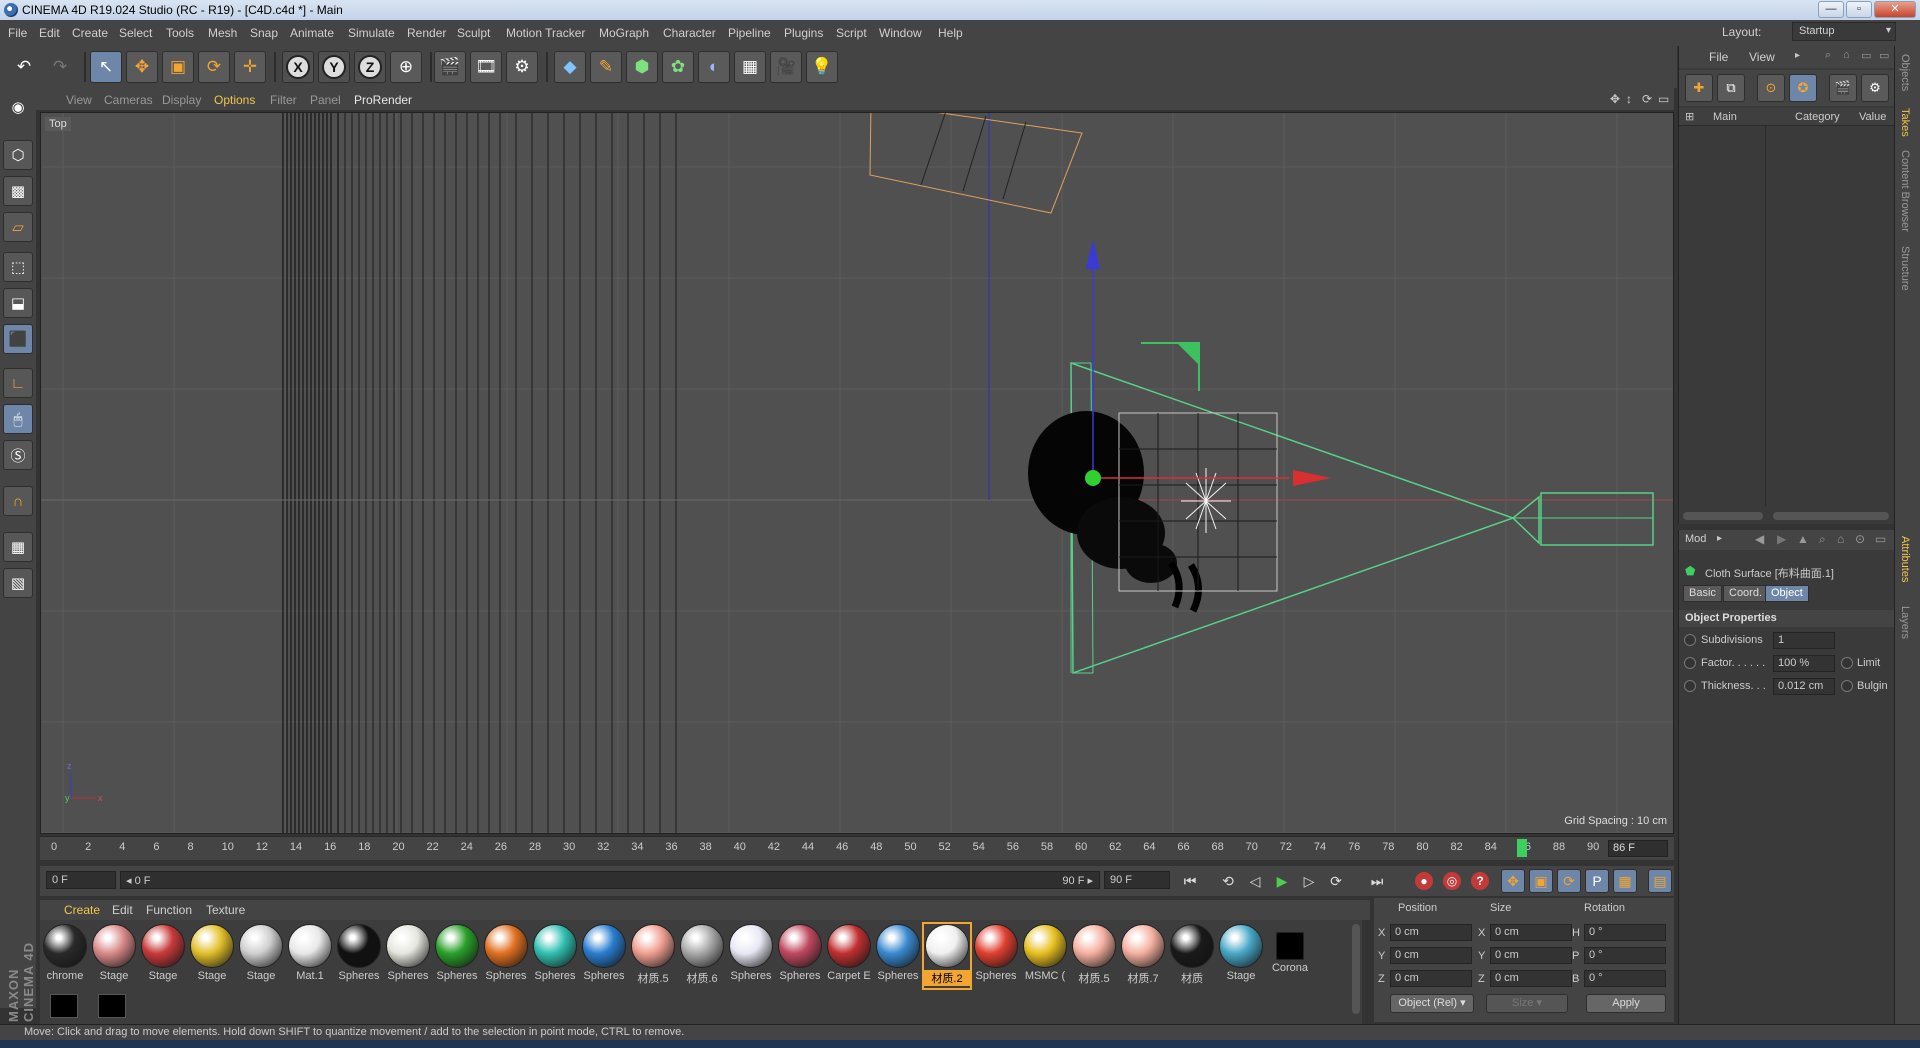 The width and height of the screenshot is (1920, 1048). I want to click on viewport-menu-prorender: ProRender, so click(383, 100).